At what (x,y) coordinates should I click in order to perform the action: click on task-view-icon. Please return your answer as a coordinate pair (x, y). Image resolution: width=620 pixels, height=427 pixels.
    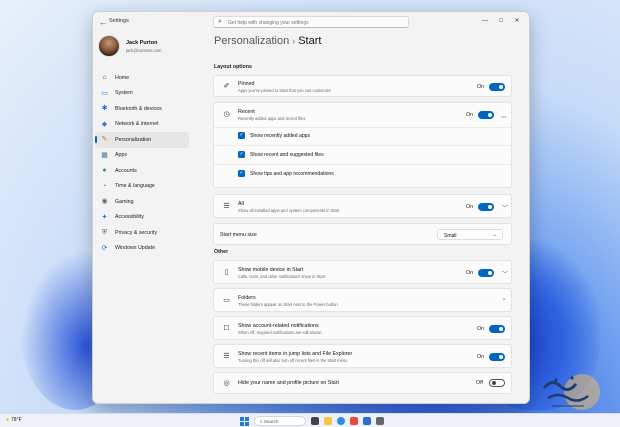
    Looking at the image, I should click on (315, 421).